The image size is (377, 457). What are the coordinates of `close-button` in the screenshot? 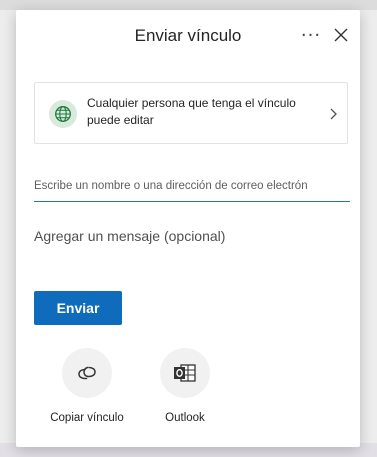 It's located at (341, 35).